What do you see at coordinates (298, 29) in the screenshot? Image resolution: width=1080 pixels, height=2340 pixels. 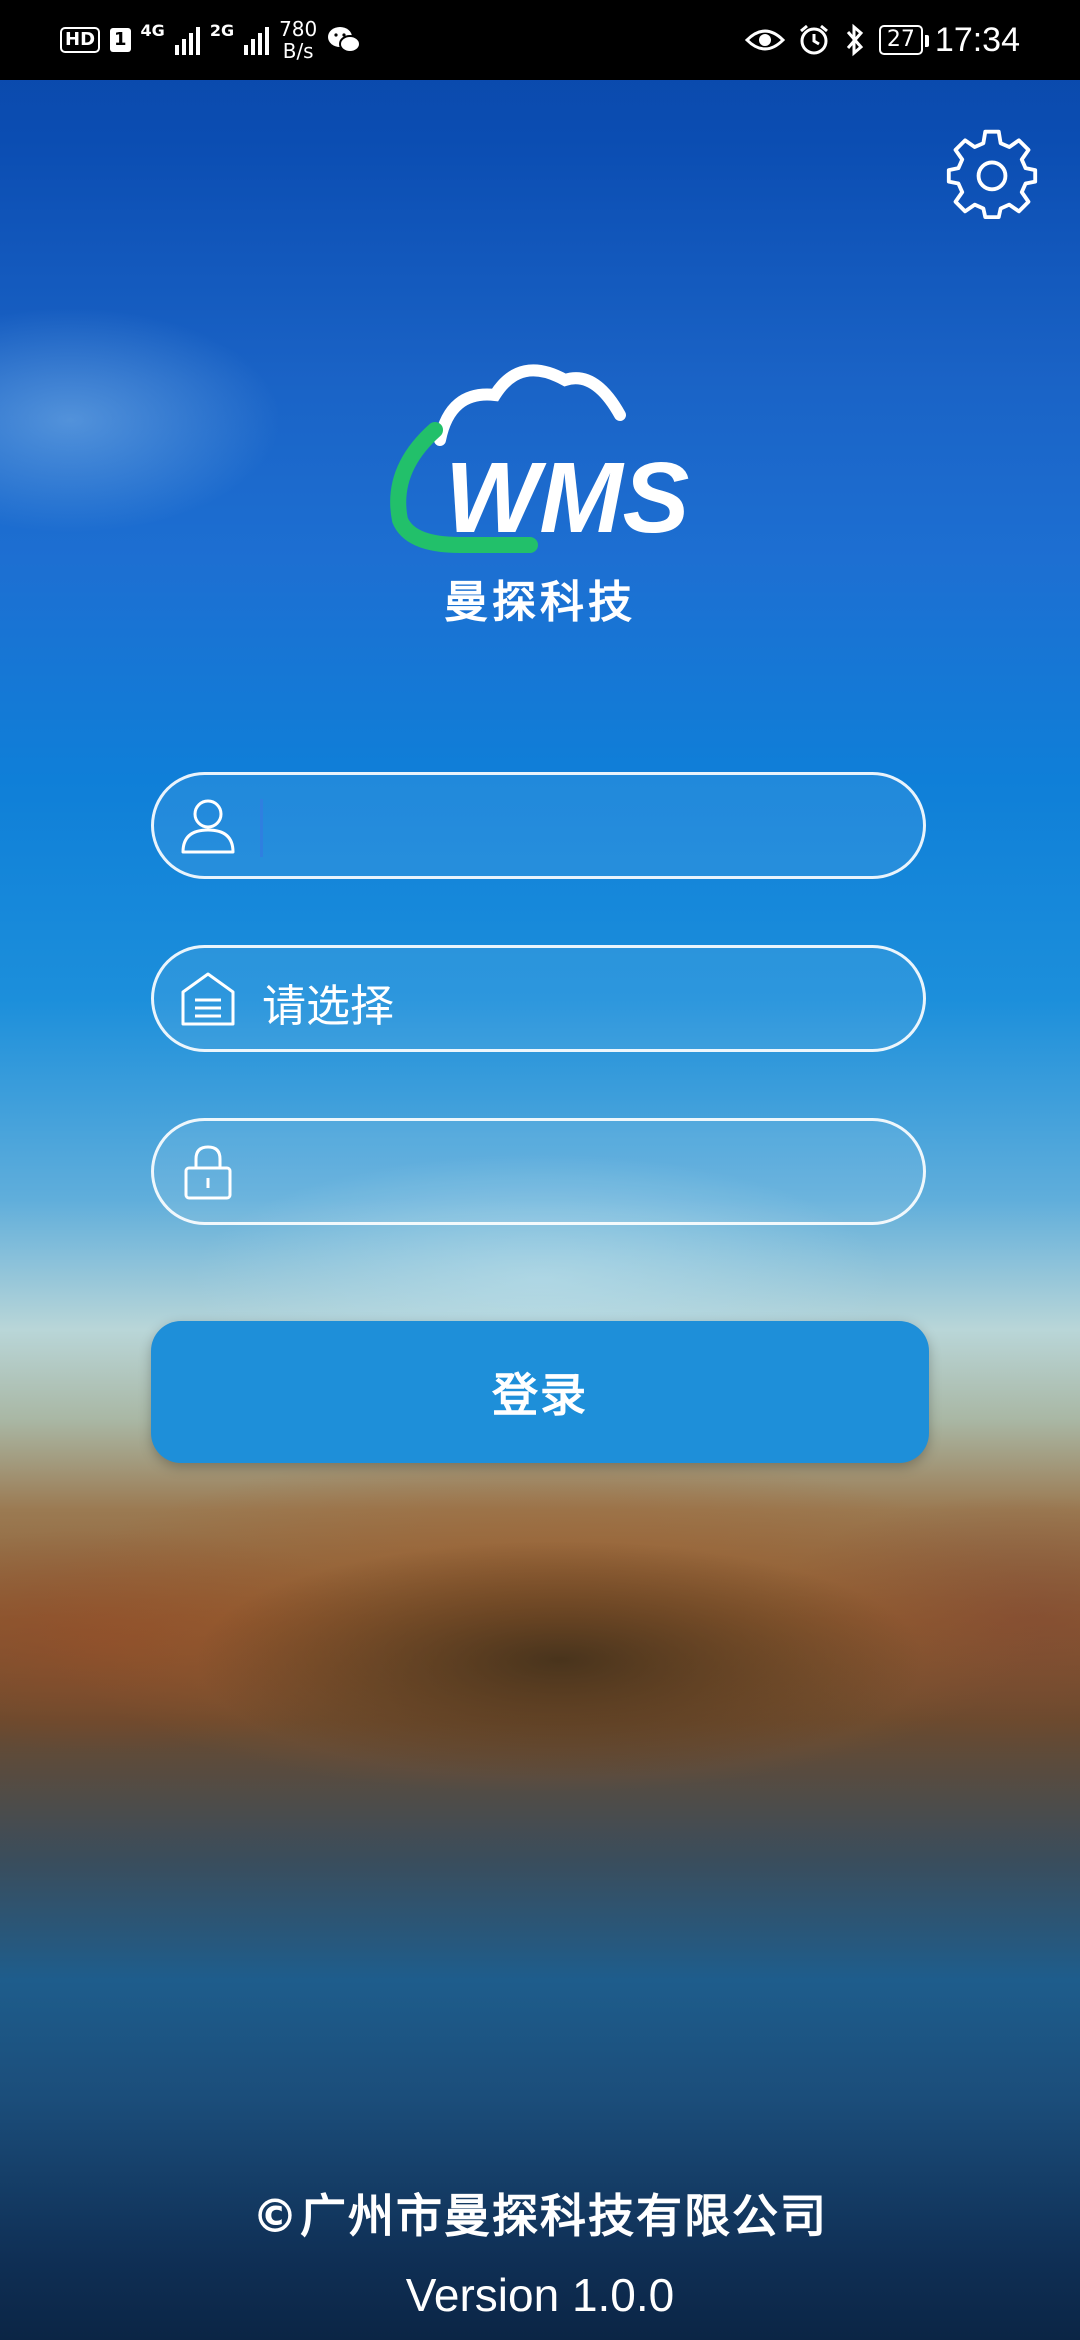 I see `network-speed-value: 780` at bounding box center [298, 29].